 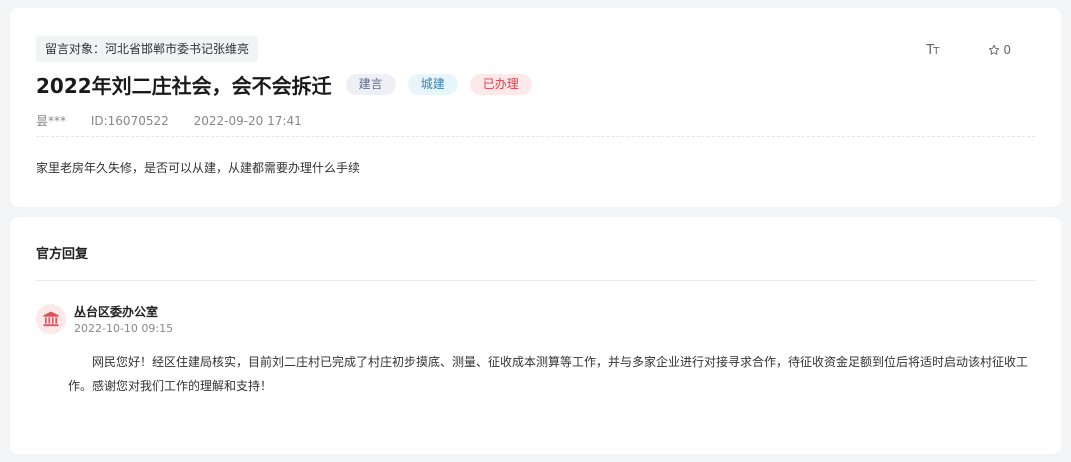 I want to click on page-title: 2022年刘二庄社会，会不会拆迁, so click(x=184, y=85).